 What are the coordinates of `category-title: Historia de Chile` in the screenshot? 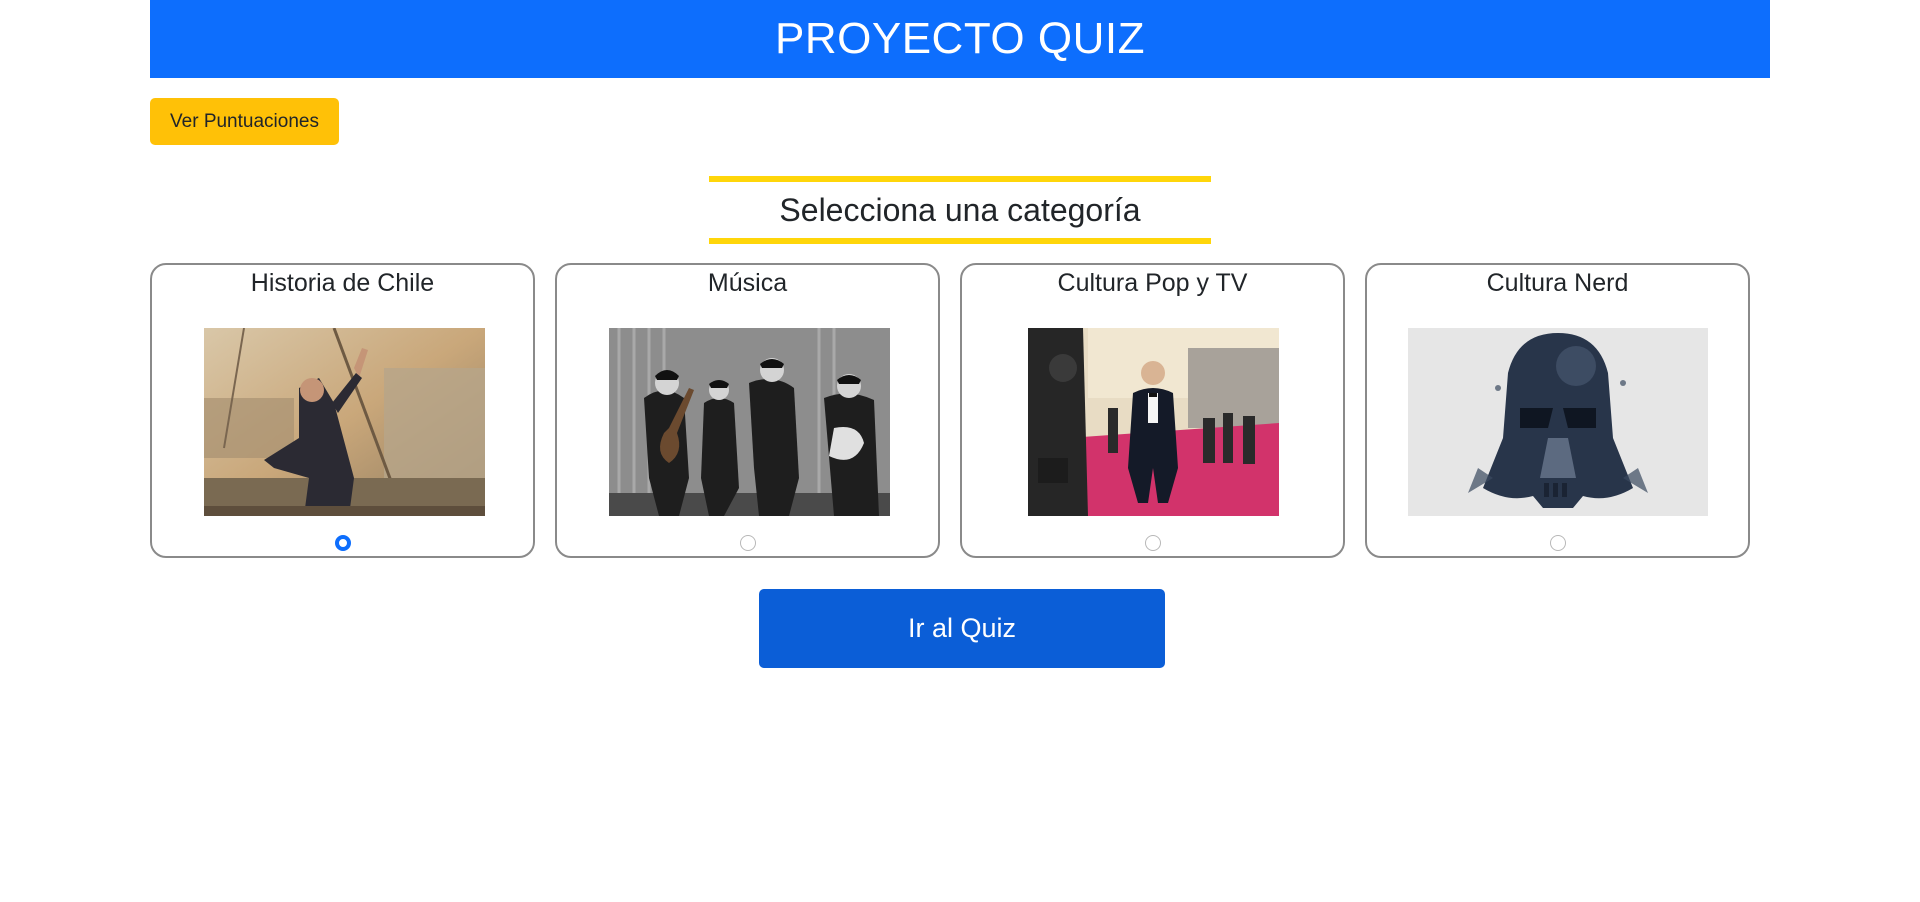 It's located at (342, 283).